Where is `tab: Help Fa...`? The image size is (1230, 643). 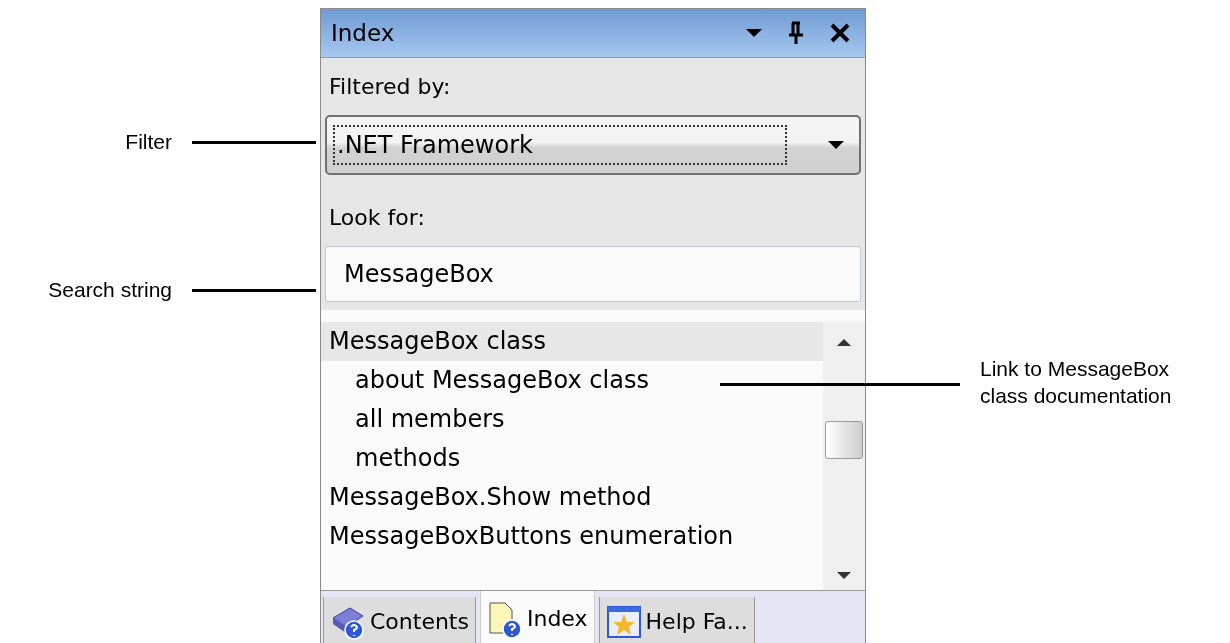
tab: Help Fa... is located at coordinates (676, 620).